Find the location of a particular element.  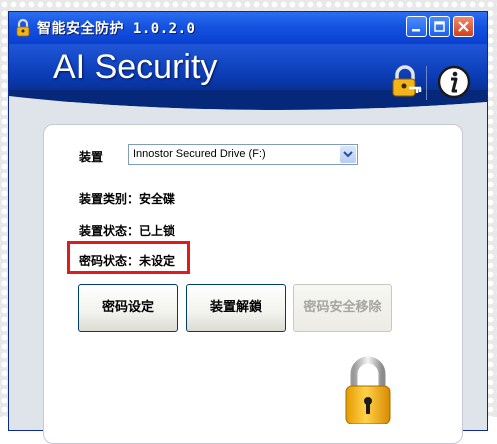

unlock-device-button: 装置解鎖 is located at coordinates (236, 308).